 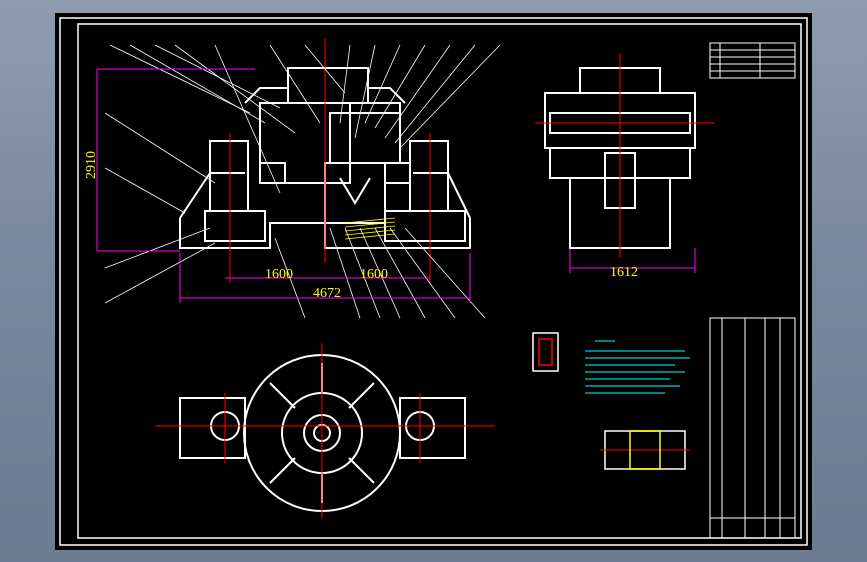 I want to click on shaft-sleeve, so click(x=355, y=193).